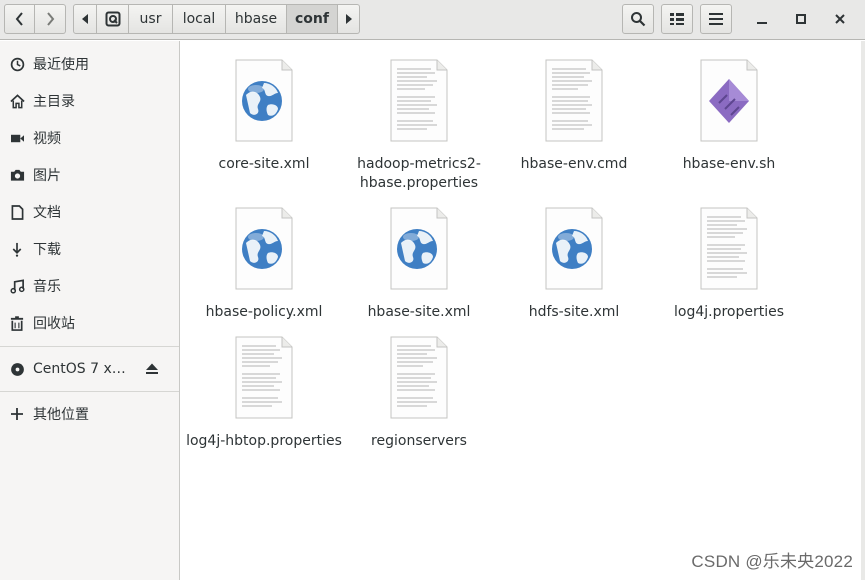 The height and width of the screenshot is (580, 865). Describe the element at coordinates (574, 164) in the screenshot. I see `file-name: hbase-env.cmd` at that location.